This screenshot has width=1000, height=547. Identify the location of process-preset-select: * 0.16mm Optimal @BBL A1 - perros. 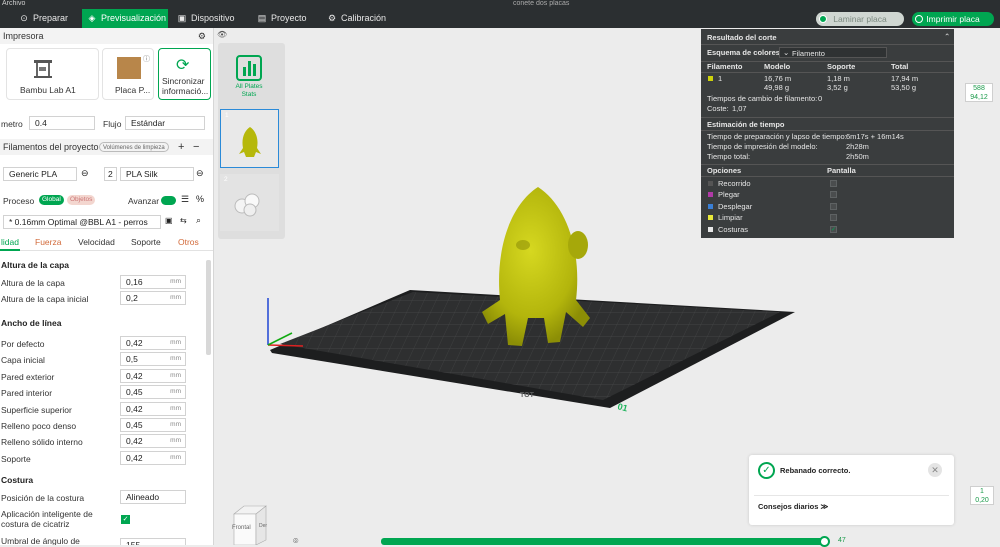
(82, 222).